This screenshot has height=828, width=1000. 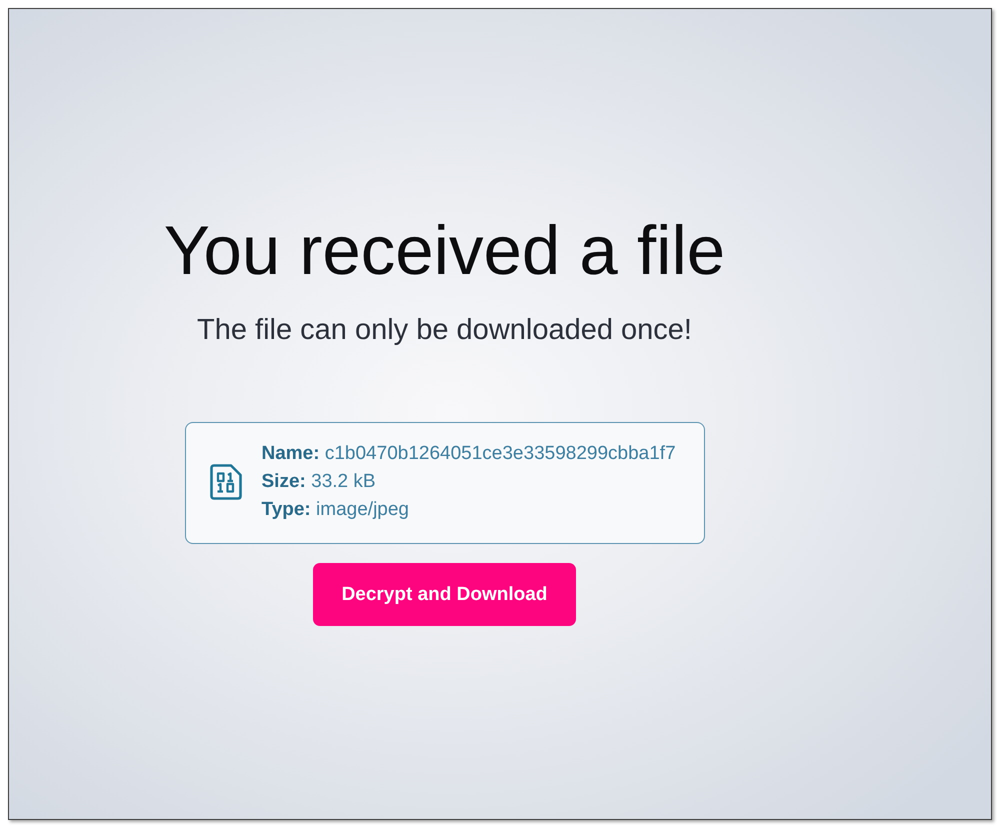 What do you see at coordinates (445, 251) in the screenshot?
I see `page-heading: You received a file` at bounding box center [445, 251].